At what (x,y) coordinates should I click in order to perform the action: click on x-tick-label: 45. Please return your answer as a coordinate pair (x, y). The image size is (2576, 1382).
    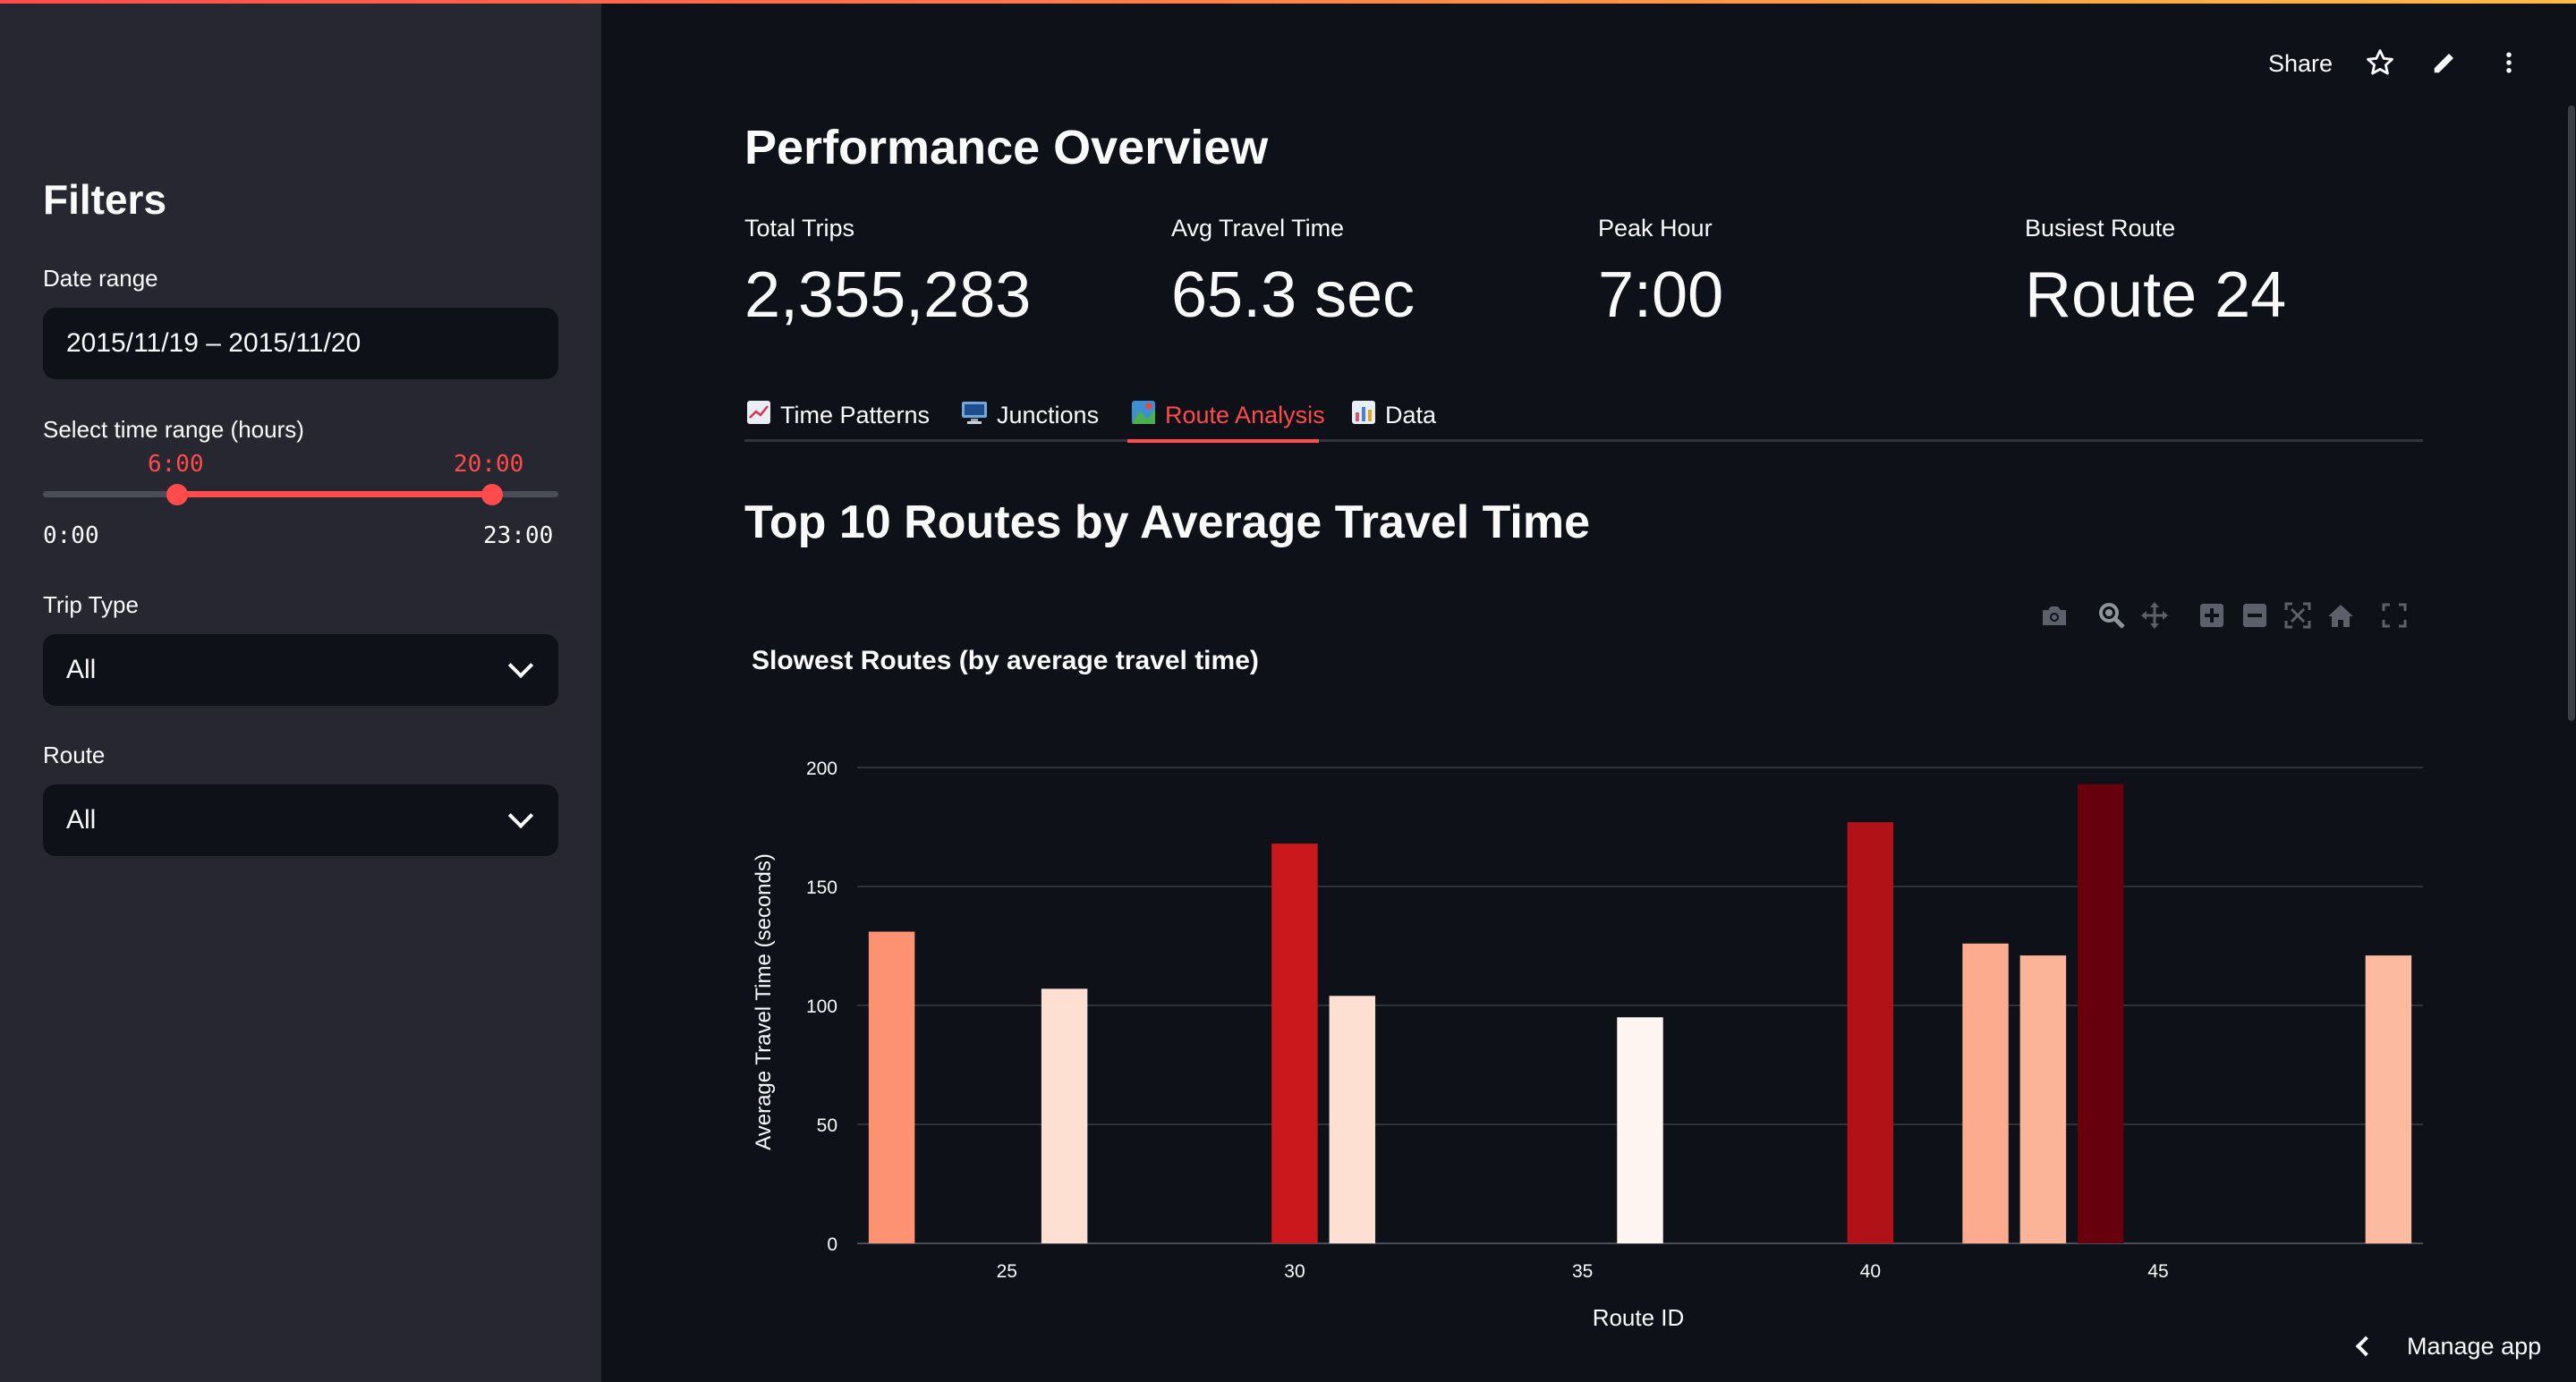
    Looking at the image, I should click on (2157, 1272).